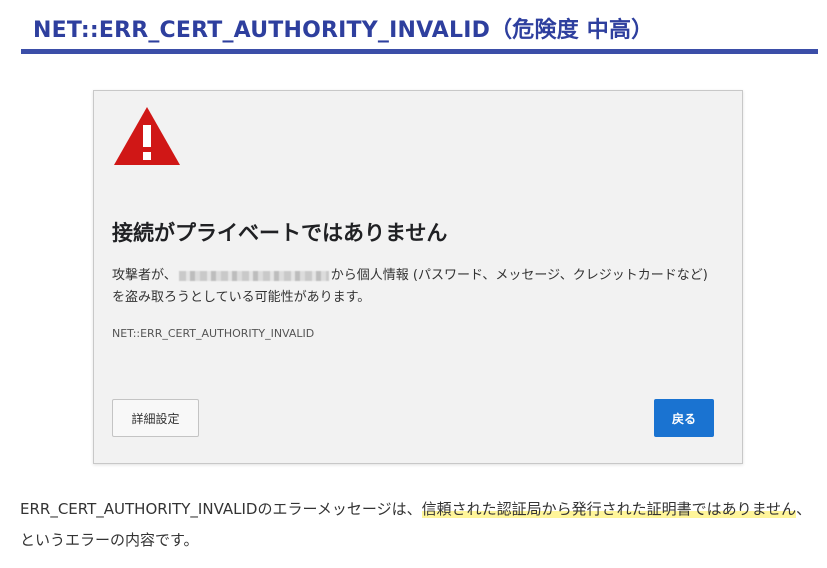 Image resolution: width=827 pixels, height=568 pixels. Describe the element at coordinates (144, 275) in the screenshot. I see `error-body-prefix: 攻撃者が、` at that location.